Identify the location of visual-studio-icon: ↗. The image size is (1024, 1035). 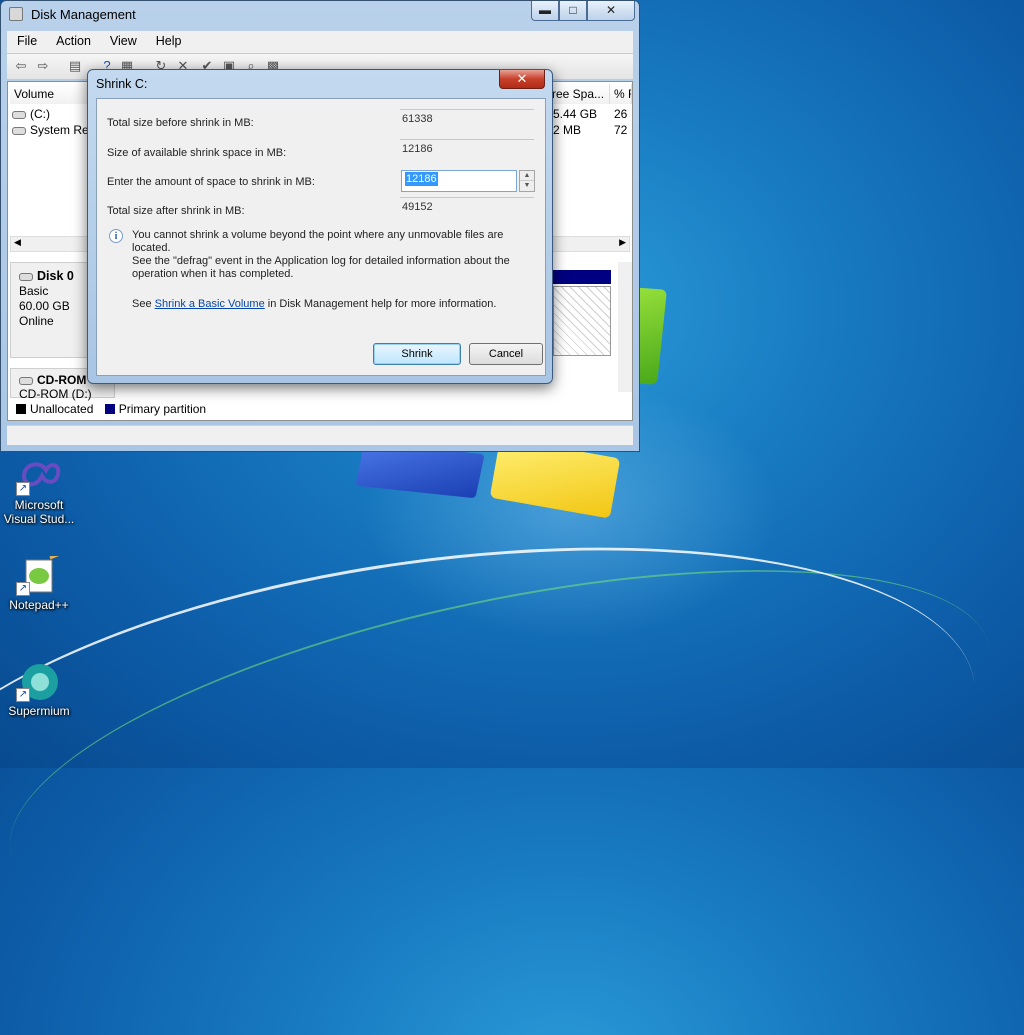
(39, 476).